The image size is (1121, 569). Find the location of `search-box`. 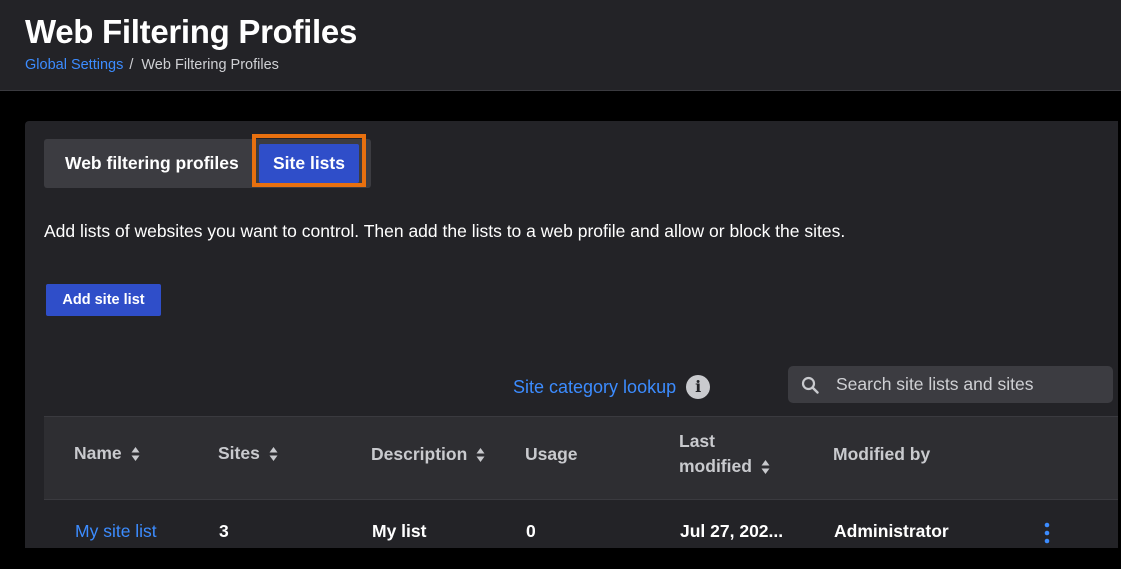

search-box is located at coordinates (950, 384).